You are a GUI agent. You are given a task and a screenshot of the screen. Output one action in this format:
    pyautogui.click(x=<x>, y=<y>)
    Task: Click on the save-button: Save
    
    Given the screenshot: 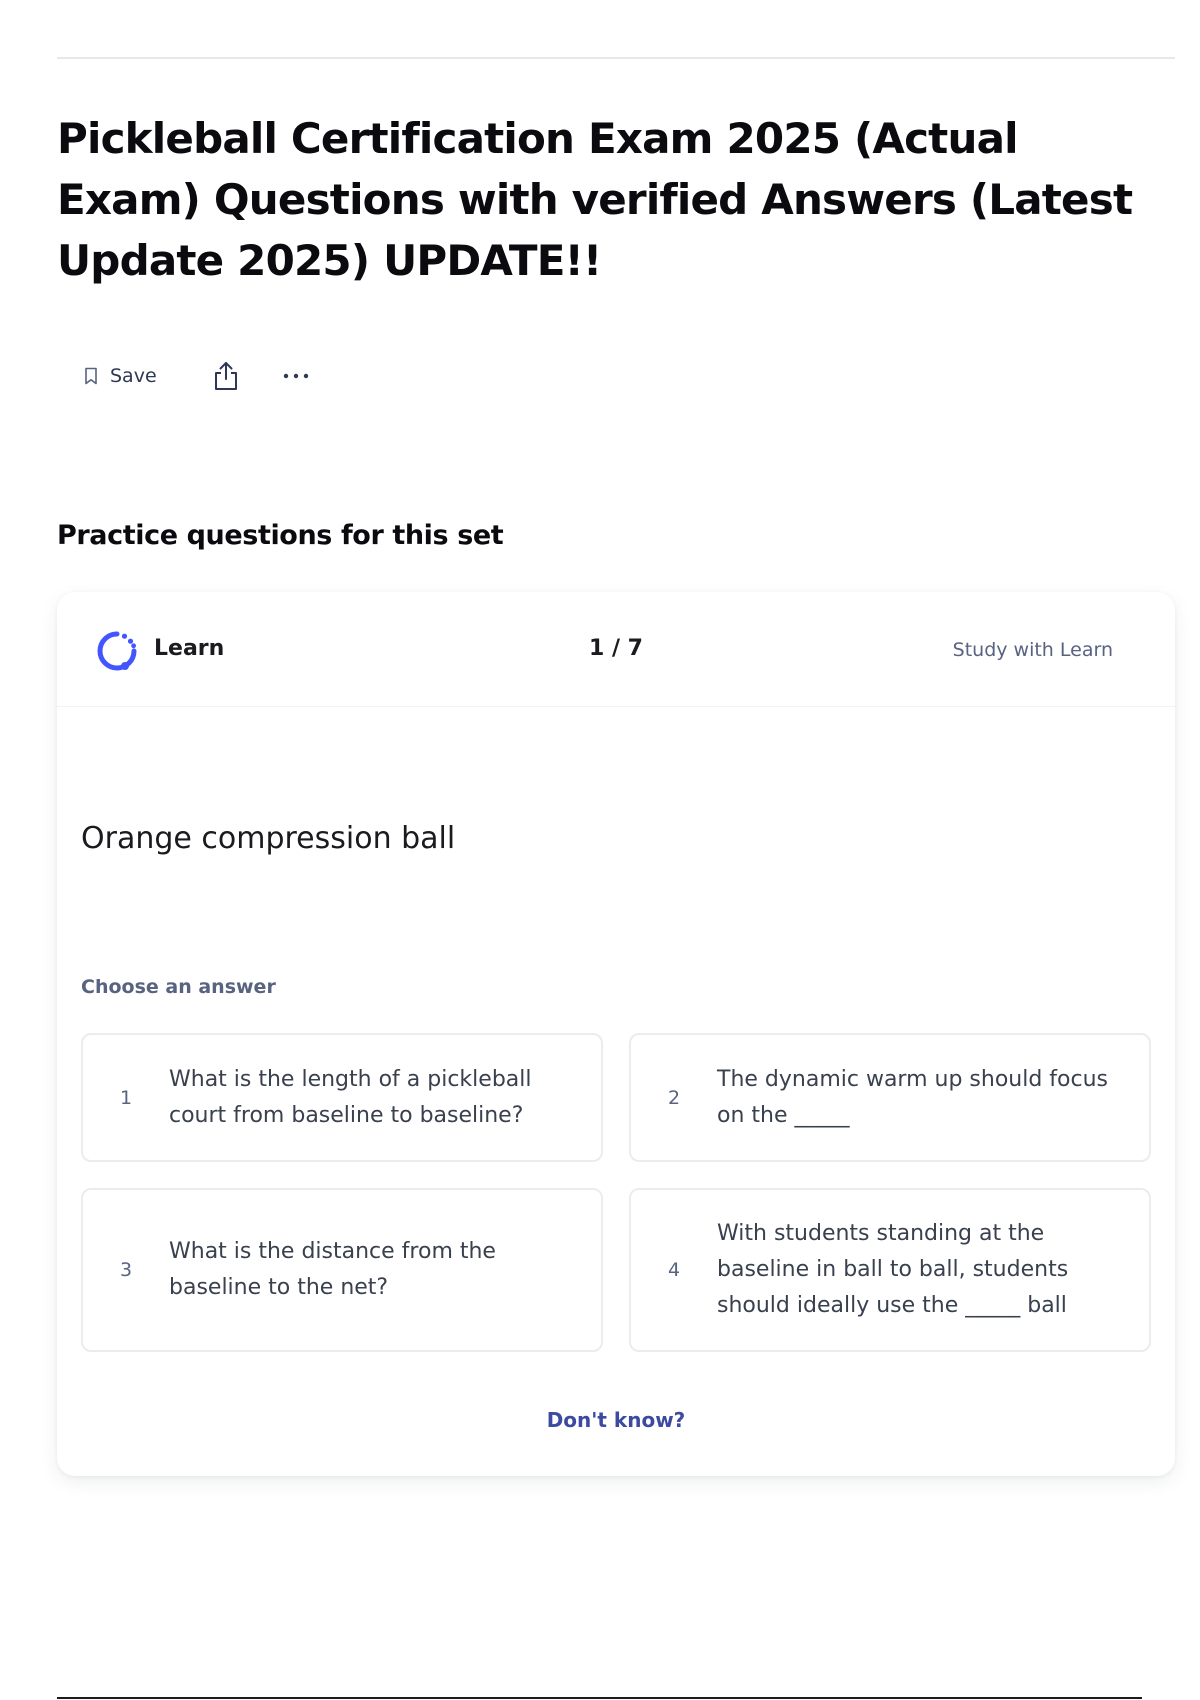 What is the action you would take?
    pyautogui.click(x=120, y=376)
    